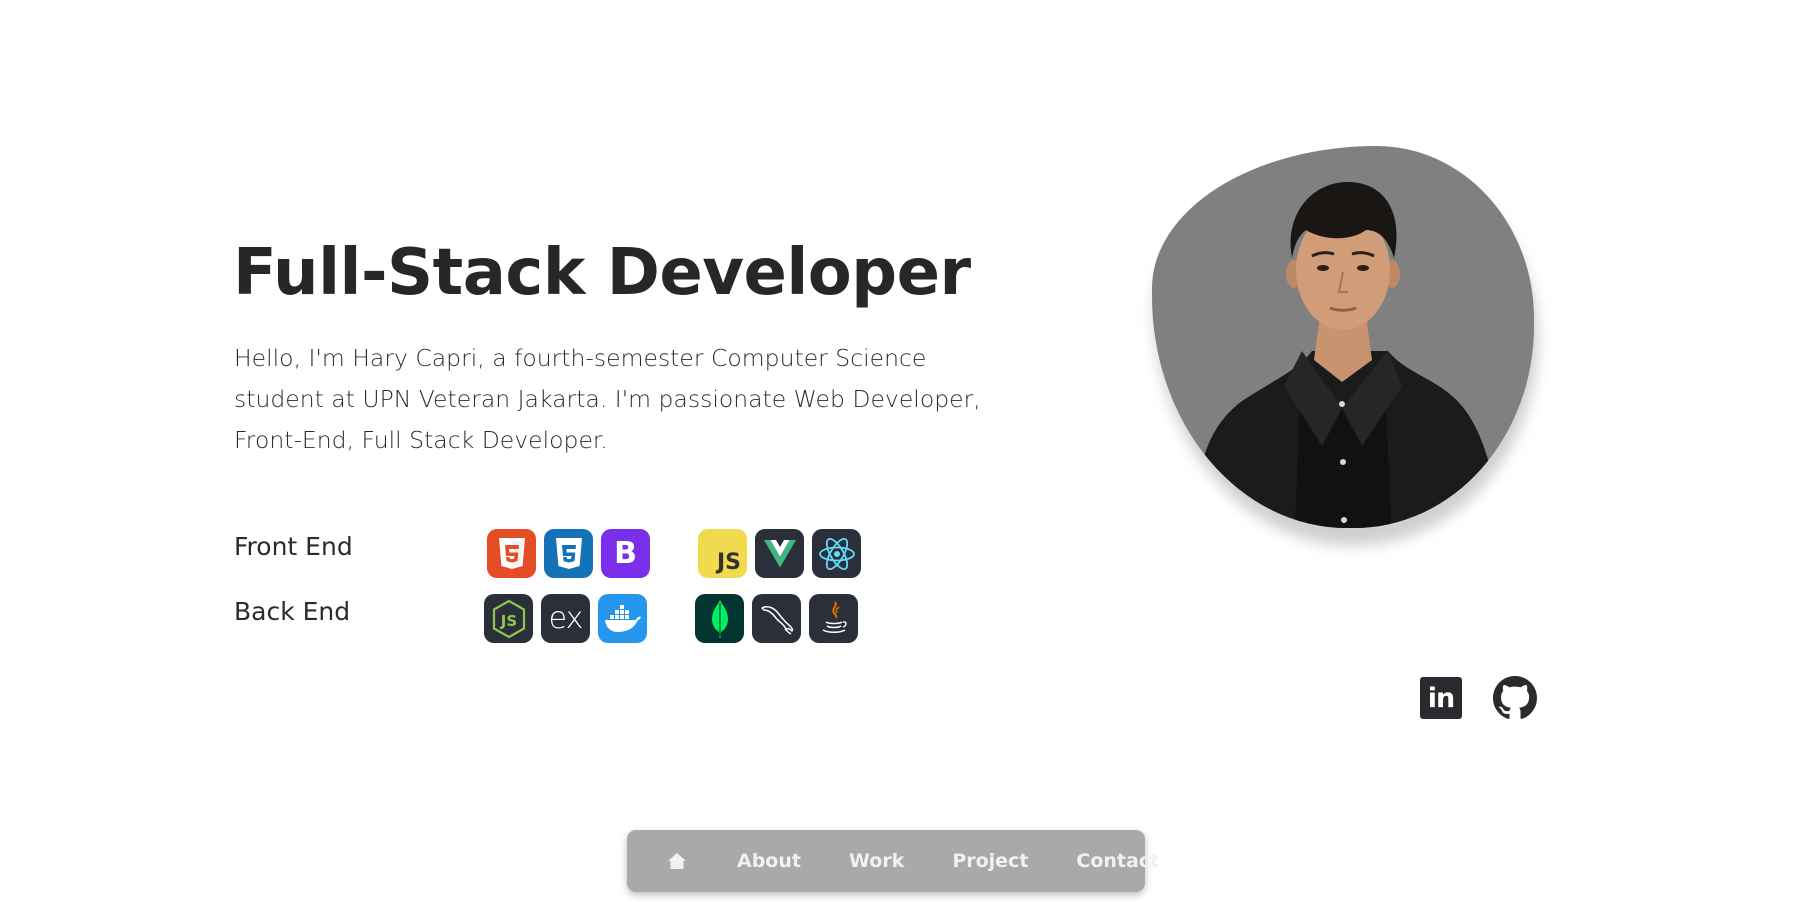 This screenshot has width=1807, height=902. I want to click on back-end-label: Back End, so click(292, 611).